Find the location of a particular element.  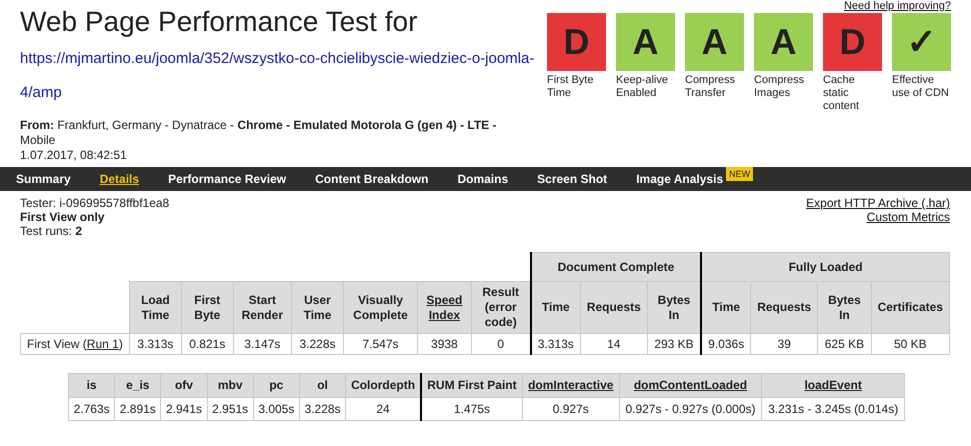

column-header: domContentLoaded is located at coordinates (690, 386).